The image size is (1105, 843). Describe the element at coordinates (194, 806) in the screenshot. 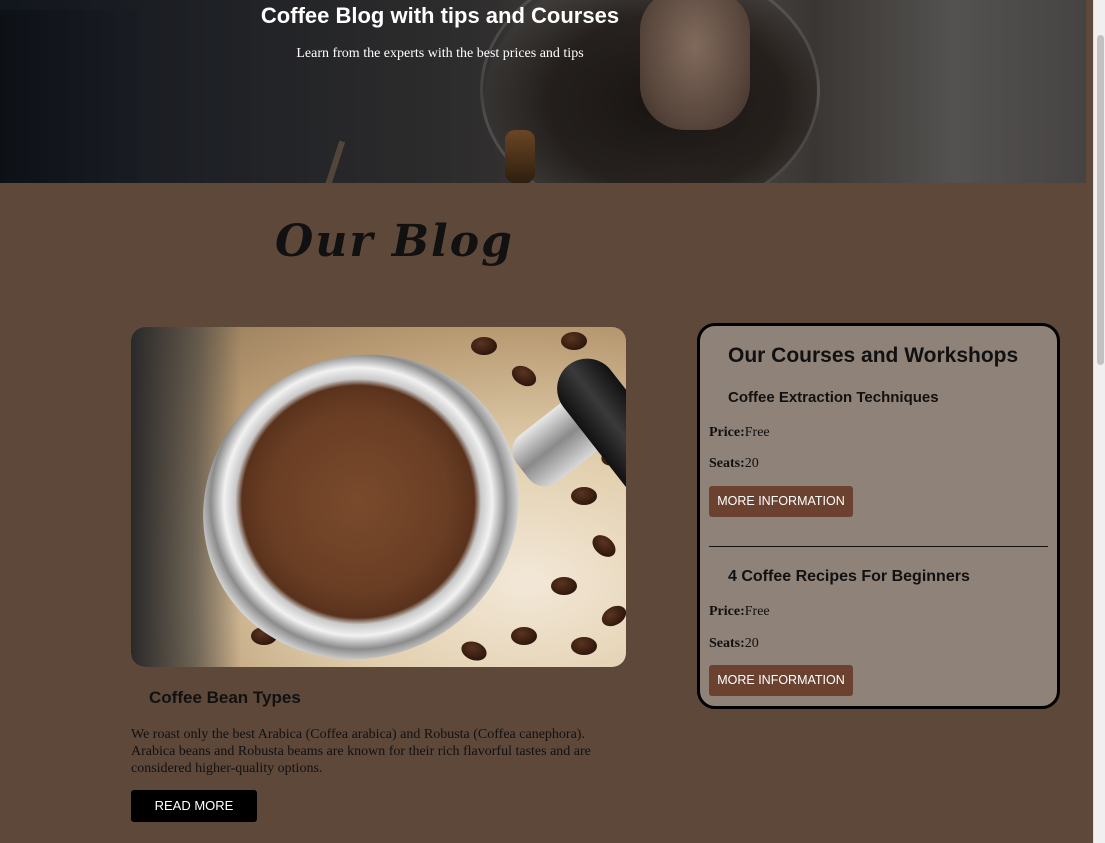

I see `read-more-button: READ MORE` at that location.